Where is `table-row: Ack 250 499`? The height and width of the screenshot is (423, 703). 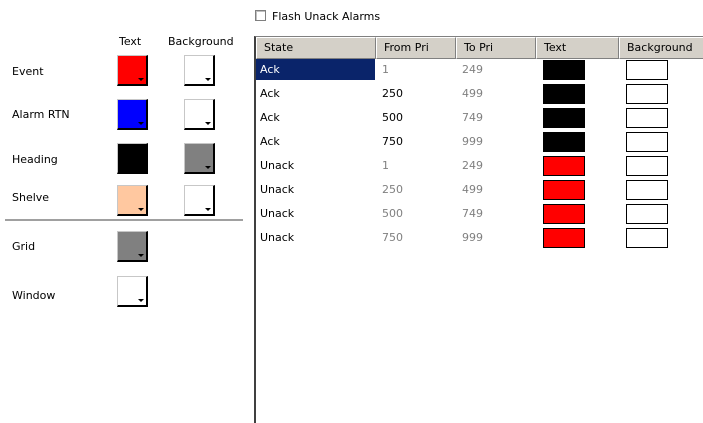 table-row: Ack 250 499 is located at coordinates (479, 93).